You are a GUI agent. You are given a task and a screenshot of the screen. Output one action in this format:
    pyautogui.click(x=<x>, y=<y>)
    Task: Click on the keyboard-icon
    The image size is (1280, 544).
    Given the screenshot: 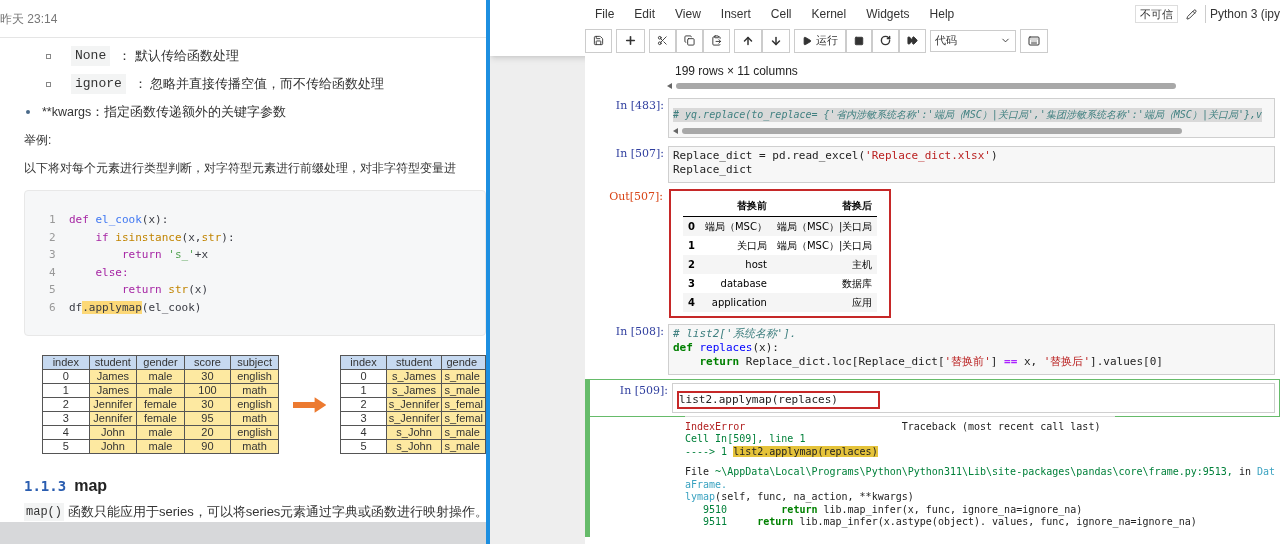 What is the action you would take?
    pyautogui.click(x=1034, y=40)
    